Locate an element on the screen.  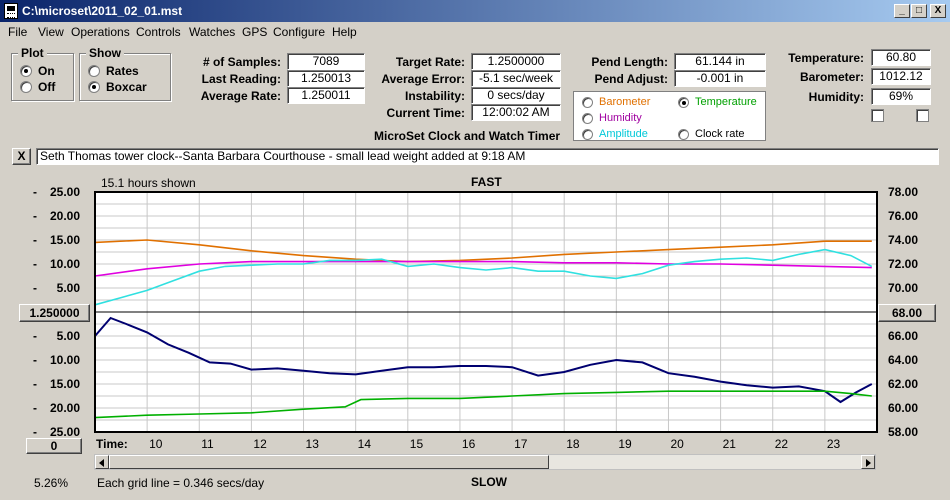
scroll-right-arrow-icon is located at coordinates (868, 462).